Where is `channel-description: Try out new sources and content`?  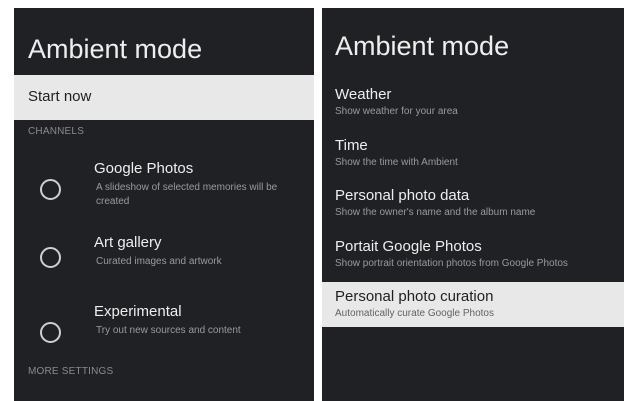 channel-description: Try out new sources and content is located at coordinates (168, 330).